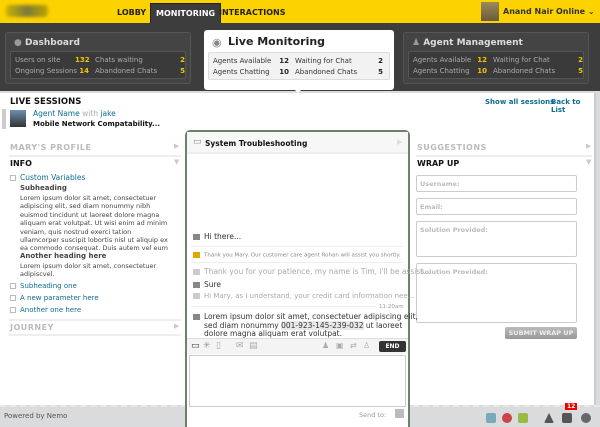 The width and height of the screenshot is (600, 427). I want to click on screen-icon: ▤, so click(253, 346).